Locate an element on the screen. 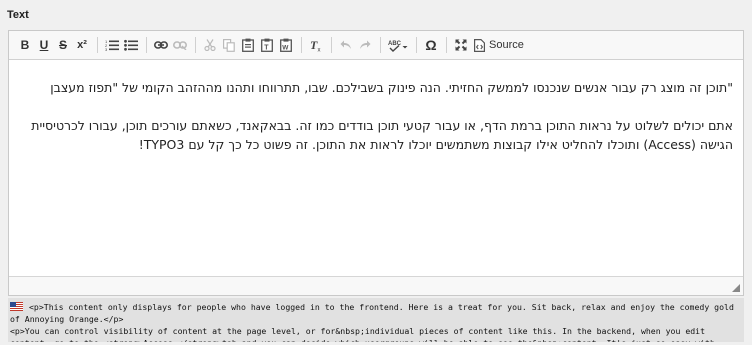  remove-format-button: Tx is located at coordinates (316, 45).